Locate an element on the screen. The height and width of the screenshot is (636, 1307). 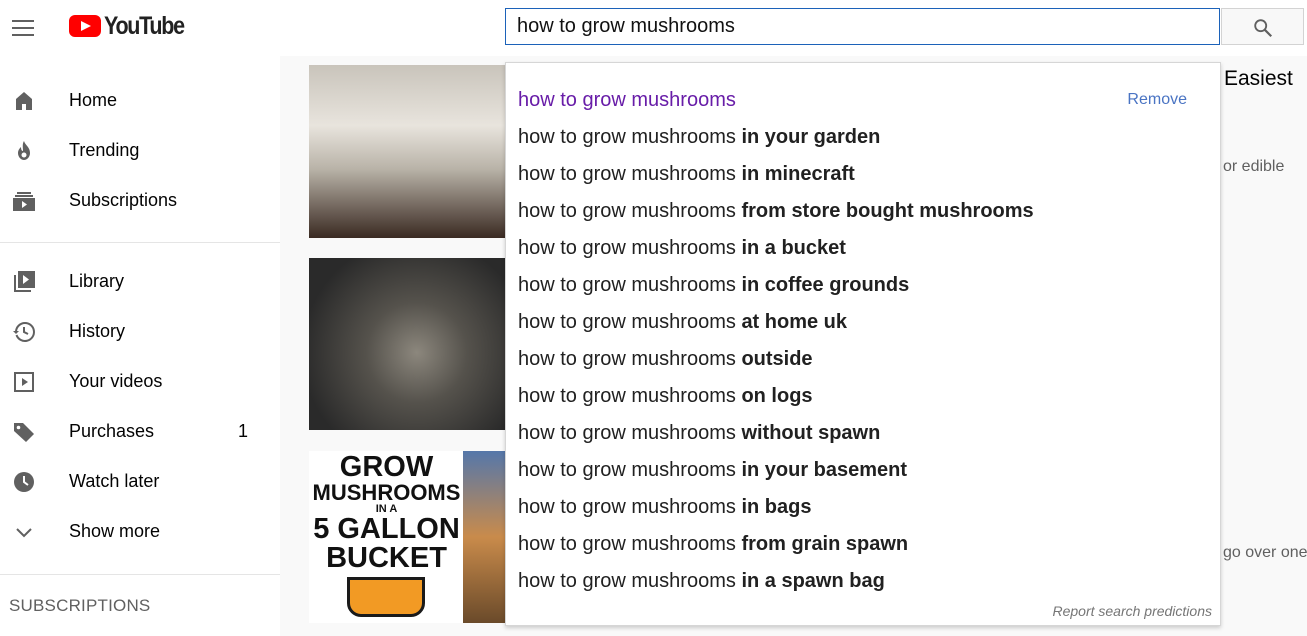
purchases-count: 1 is located at coordinates (243, 431).